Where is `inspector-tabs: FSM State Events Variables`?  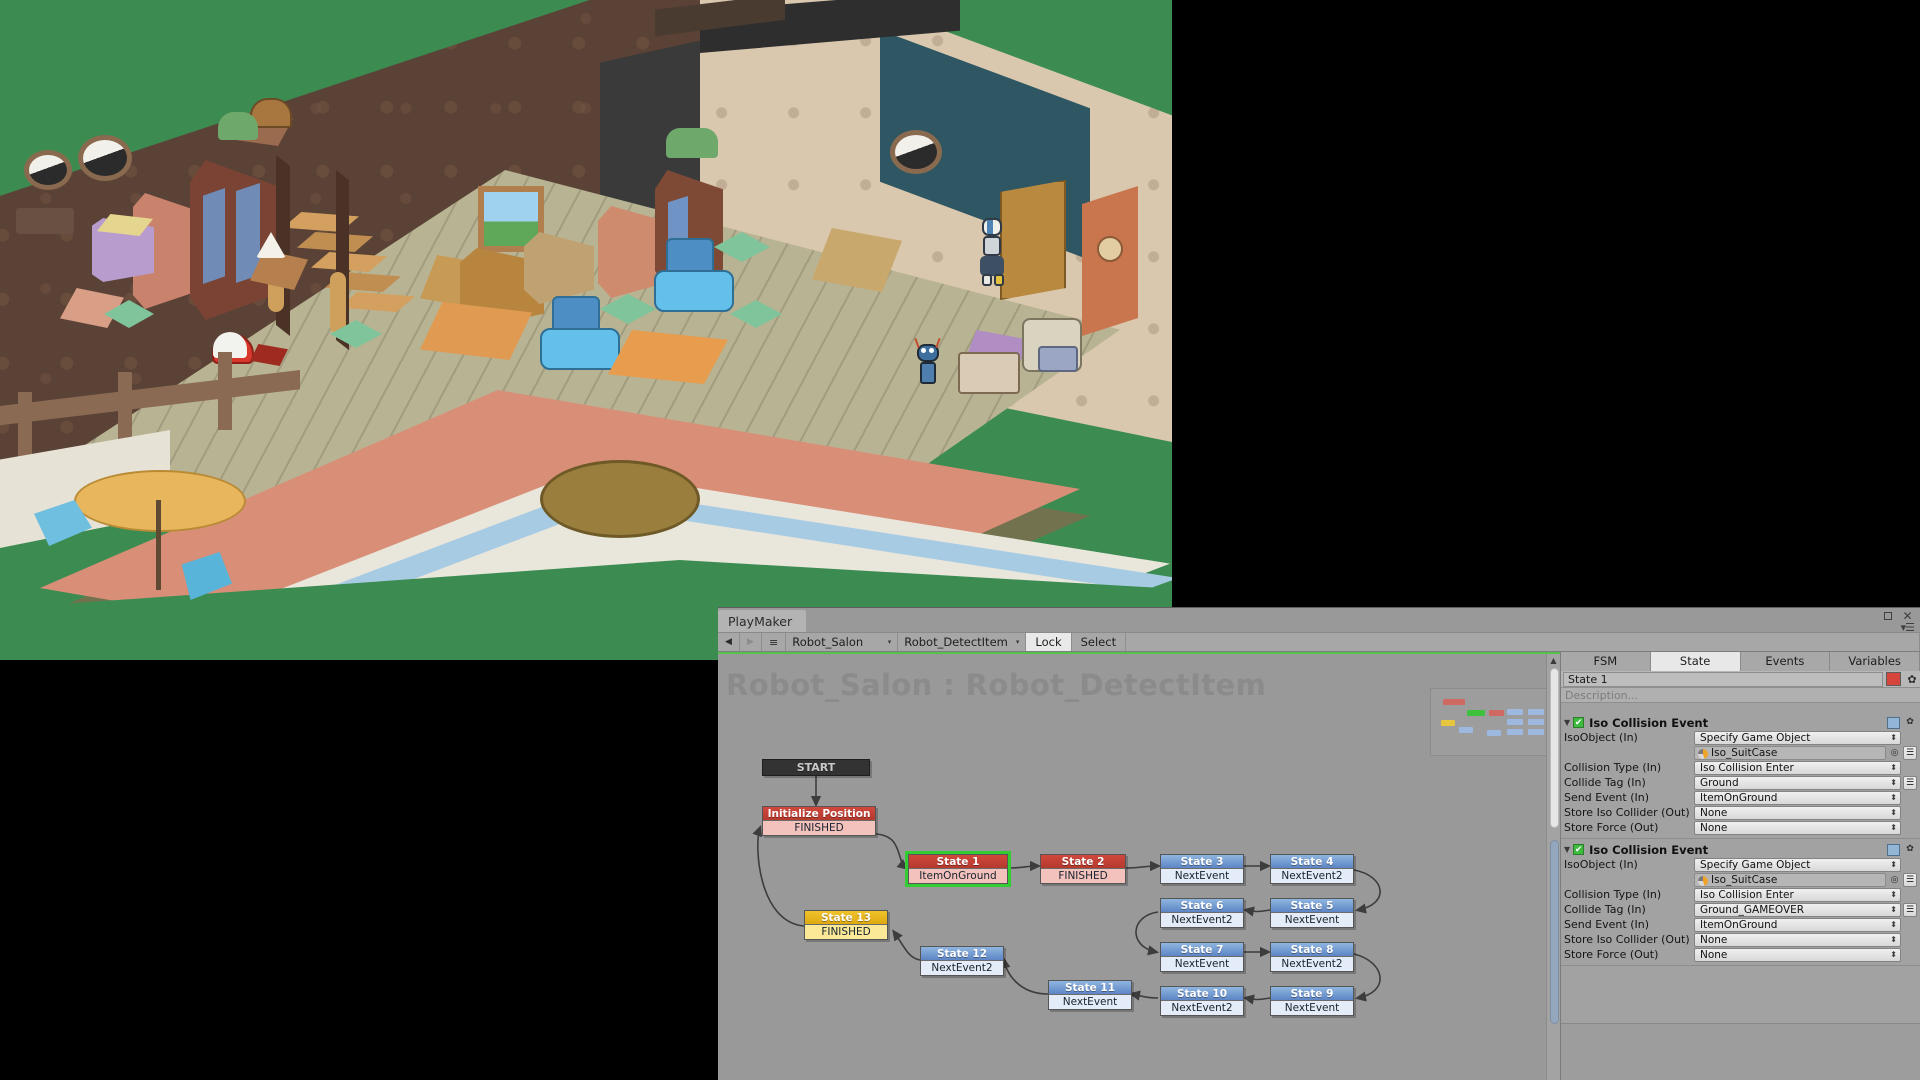 inspector-tabs: FSM State Events Variables is located at coordinates (1740, 661).